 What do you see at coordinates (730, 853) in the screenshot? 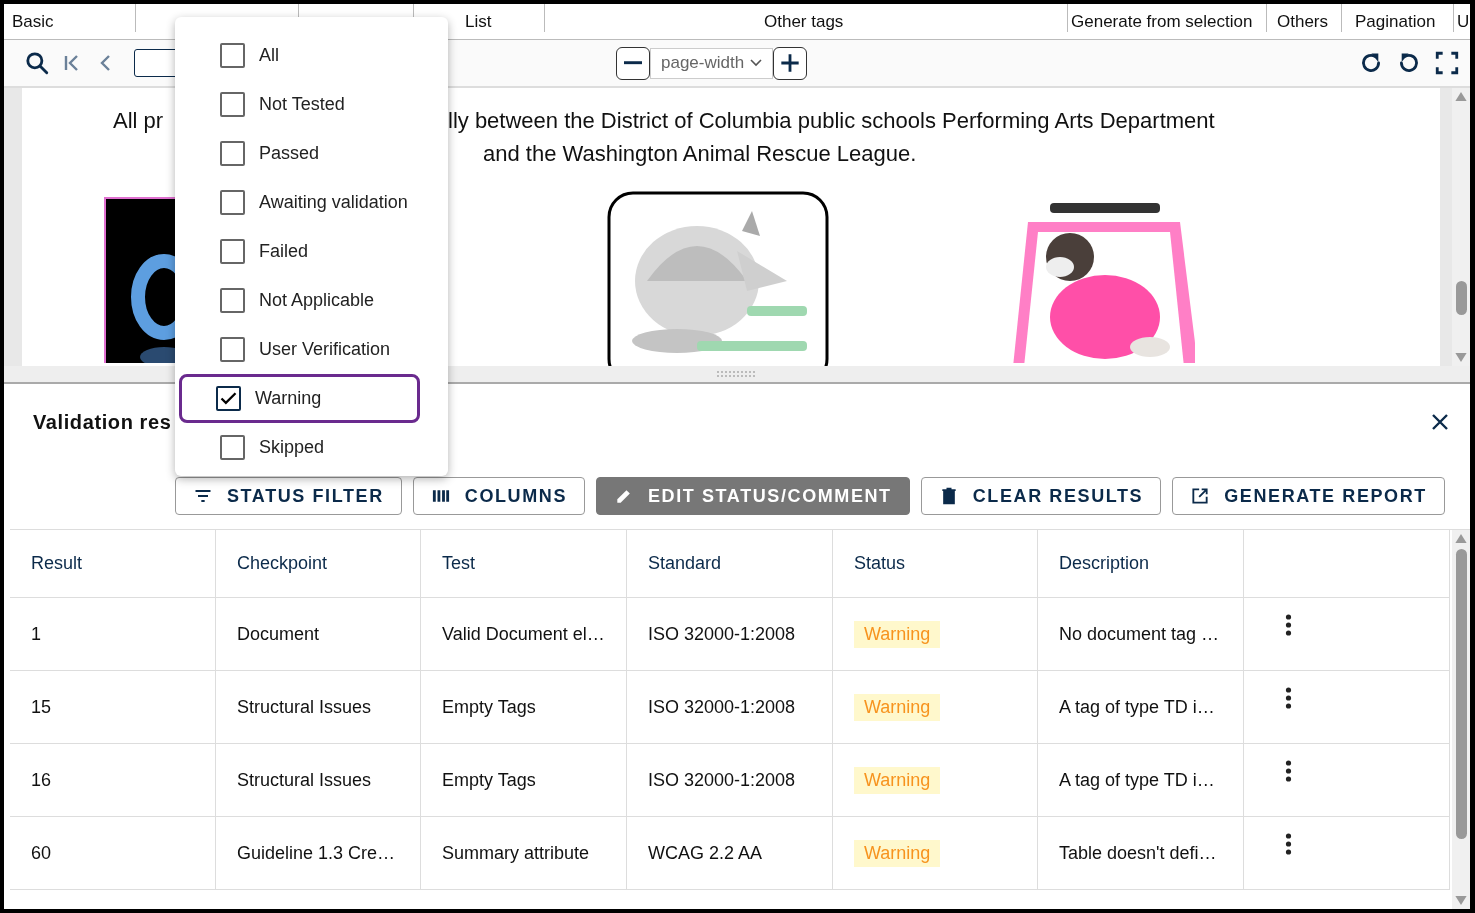
I see `table-cell: WCAG 2.2 AA` at bounding box center [730, 853].